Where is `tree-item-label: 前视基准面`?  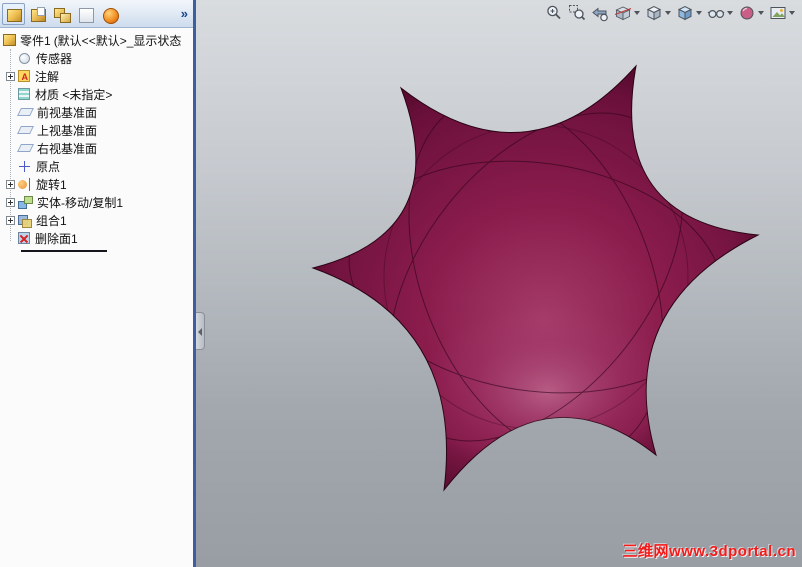 tree-item-label: 前视基准面 is located at coordinates (67, 112).